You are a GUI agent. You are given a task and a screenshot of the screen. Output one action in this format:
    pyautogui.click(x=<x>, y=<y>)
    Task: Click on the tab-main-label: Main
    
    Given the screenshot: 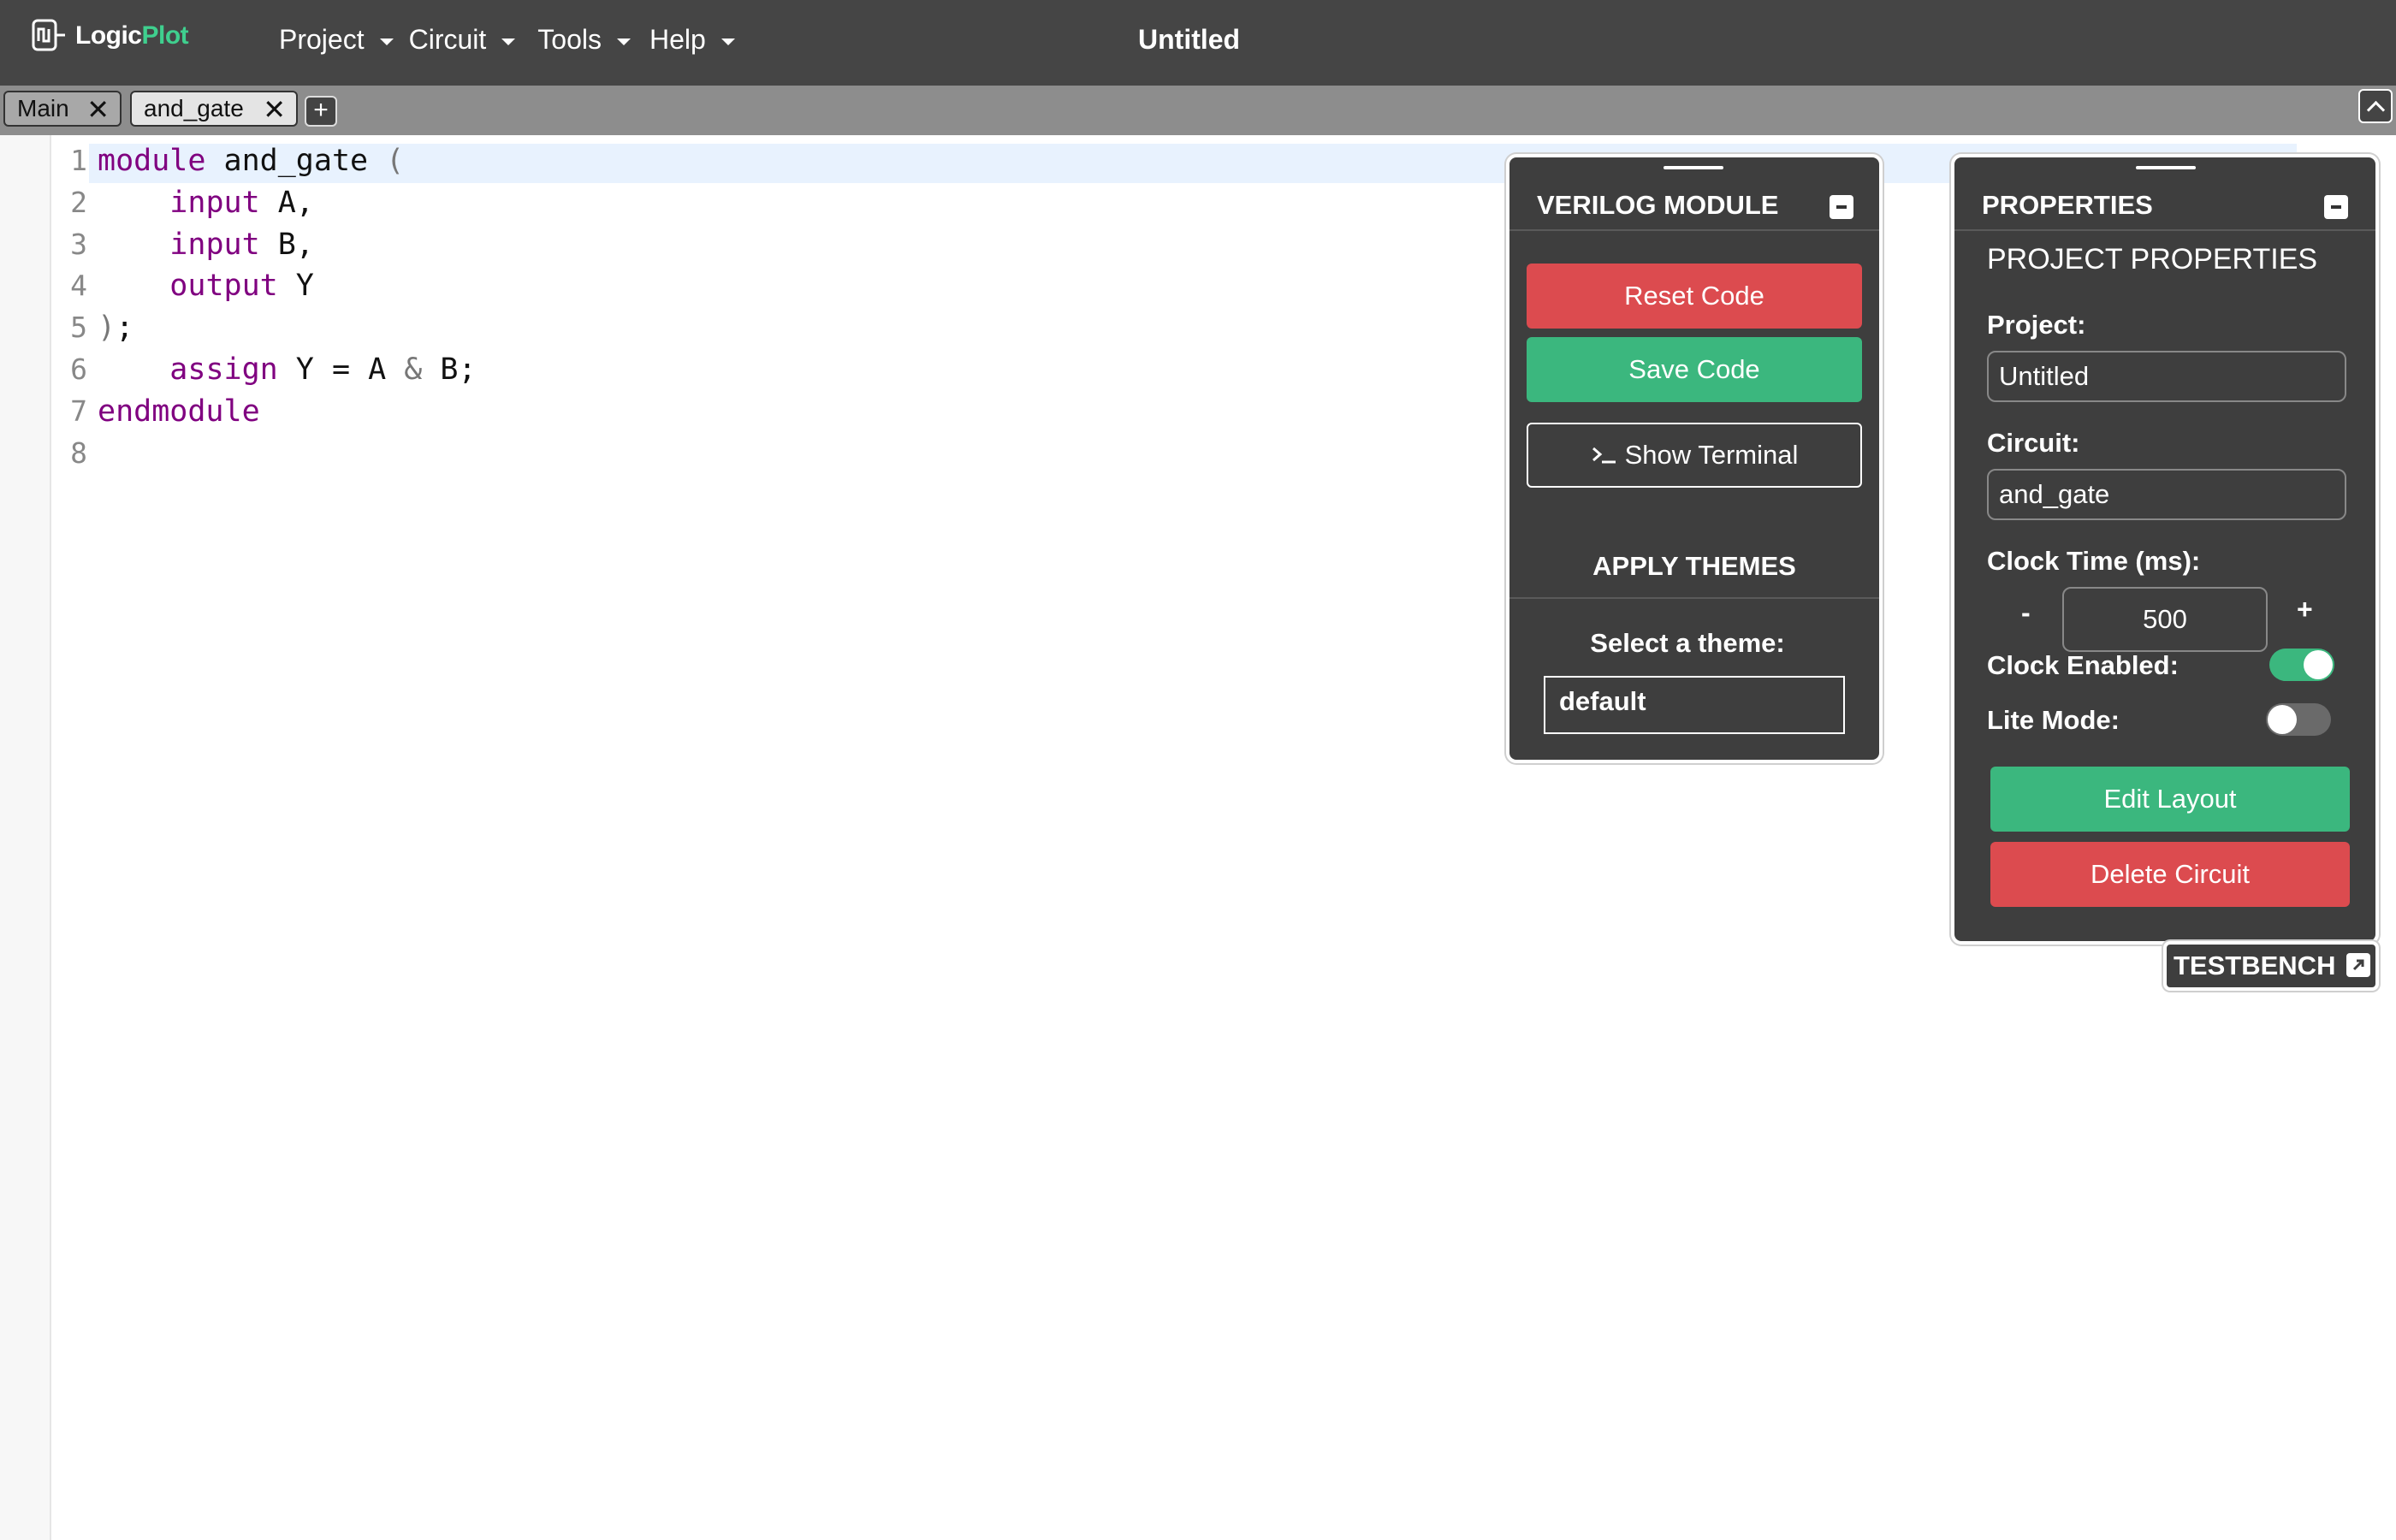 What is the action you would take?
    pyautogui.click(x=43, y=108)
    